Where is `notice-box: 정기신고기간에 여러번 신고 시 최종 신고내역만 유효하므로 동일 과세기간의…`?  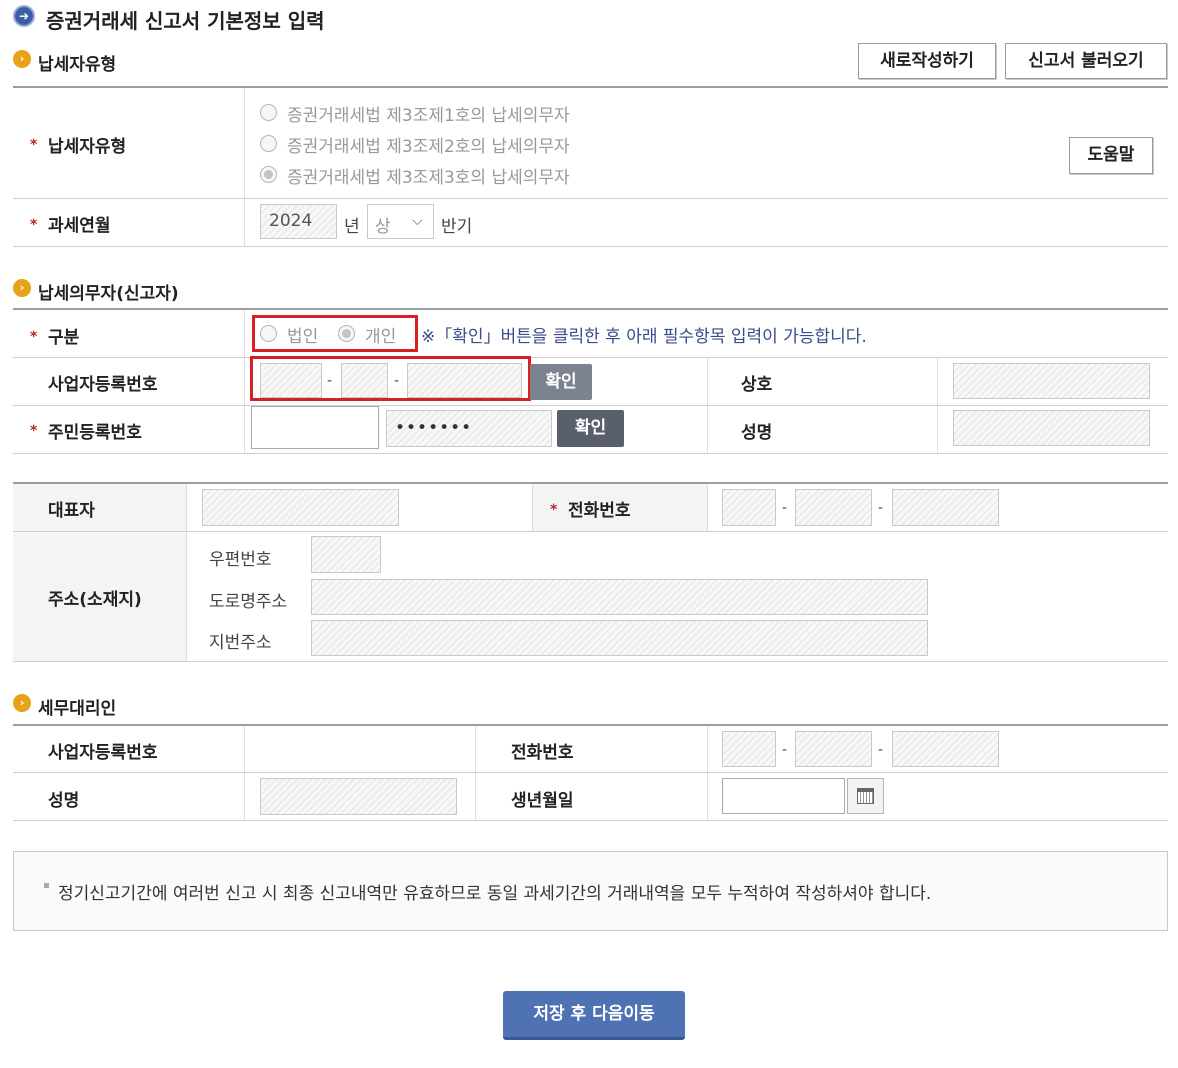 notice-box: 정기신고기간에 여러번 신고 시 최종 신고내역만 유효하므로 동일 과세기간의… is located at coordinates (590, 891).